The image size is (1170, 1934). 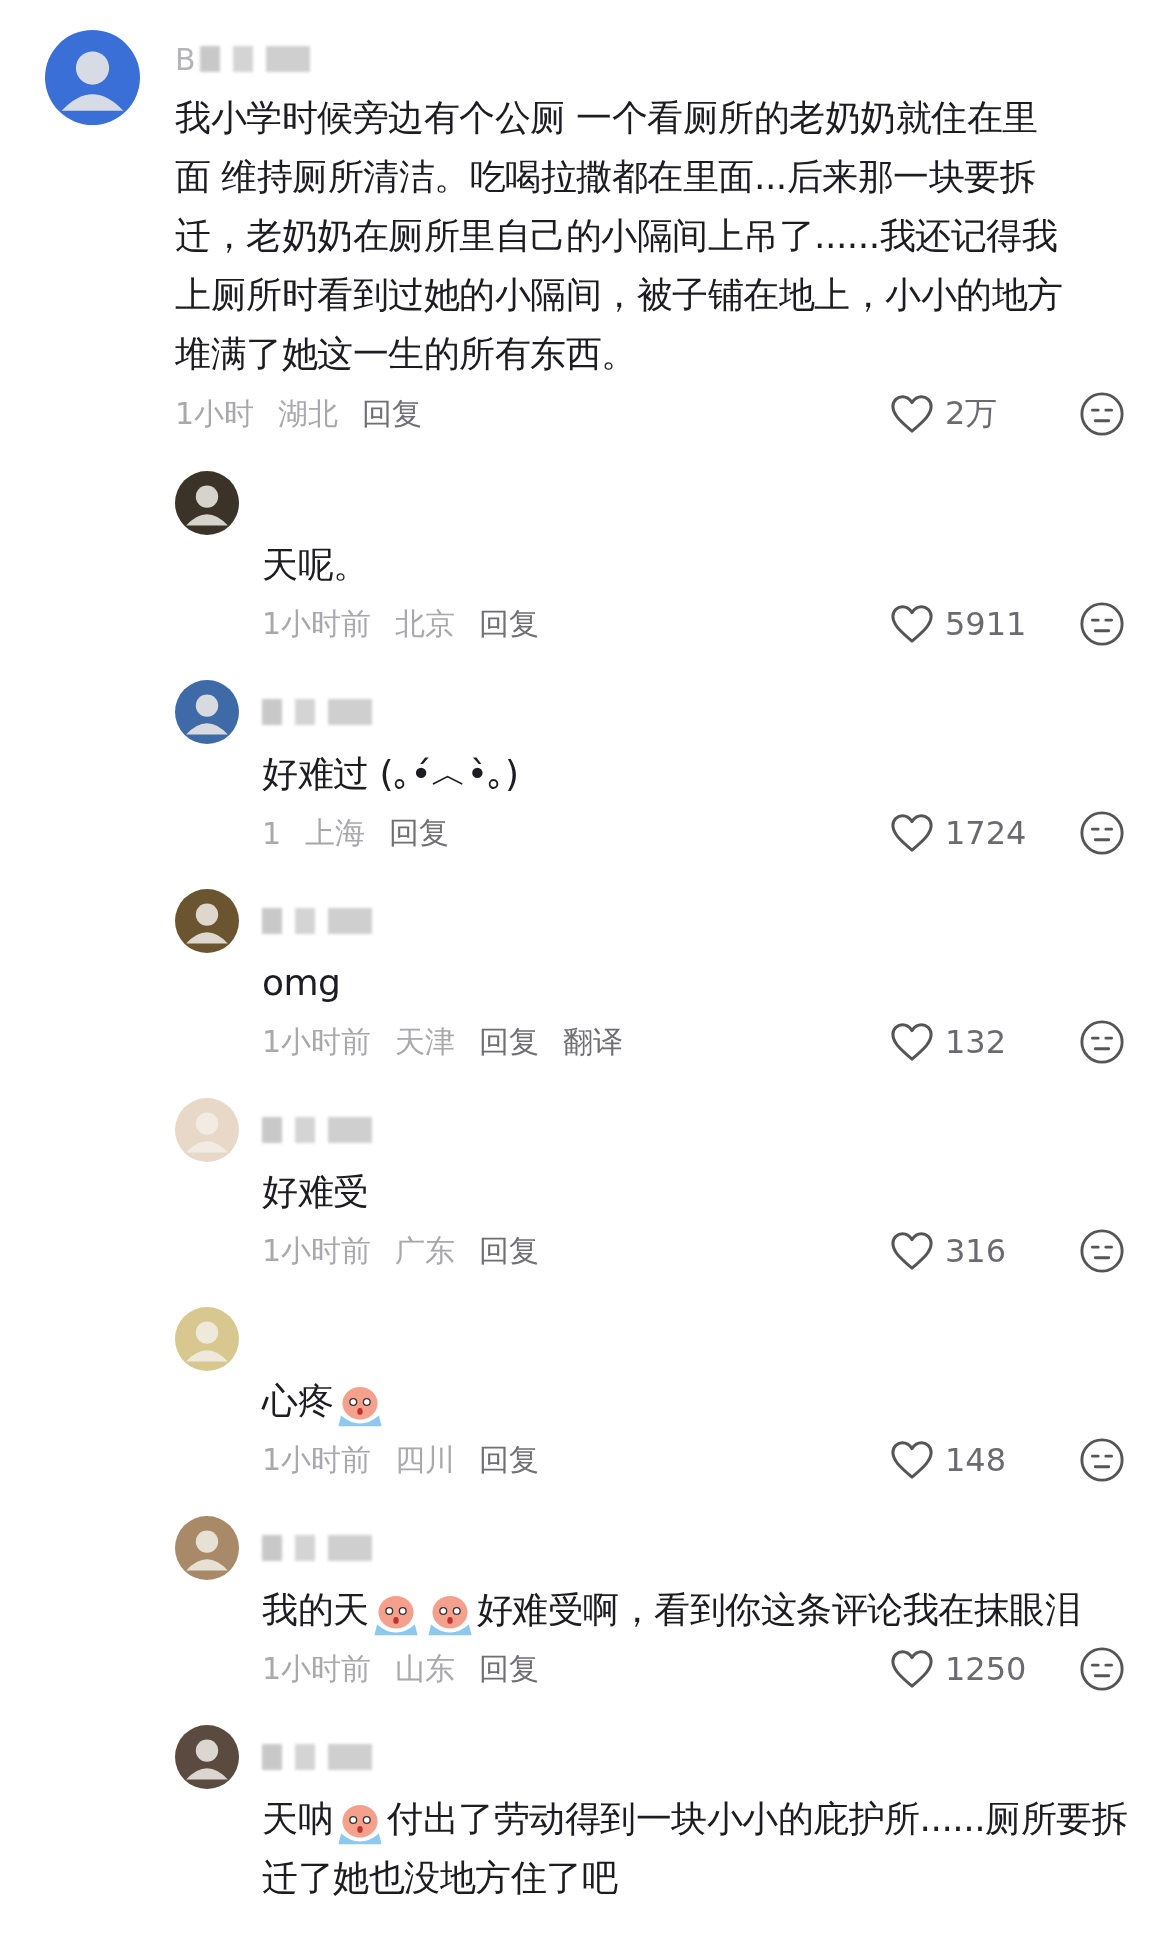 What do you see at coordinates (316, 565) in the screenshot?
I see `comment-text: 天呢。` at bounding box center [316, 565].